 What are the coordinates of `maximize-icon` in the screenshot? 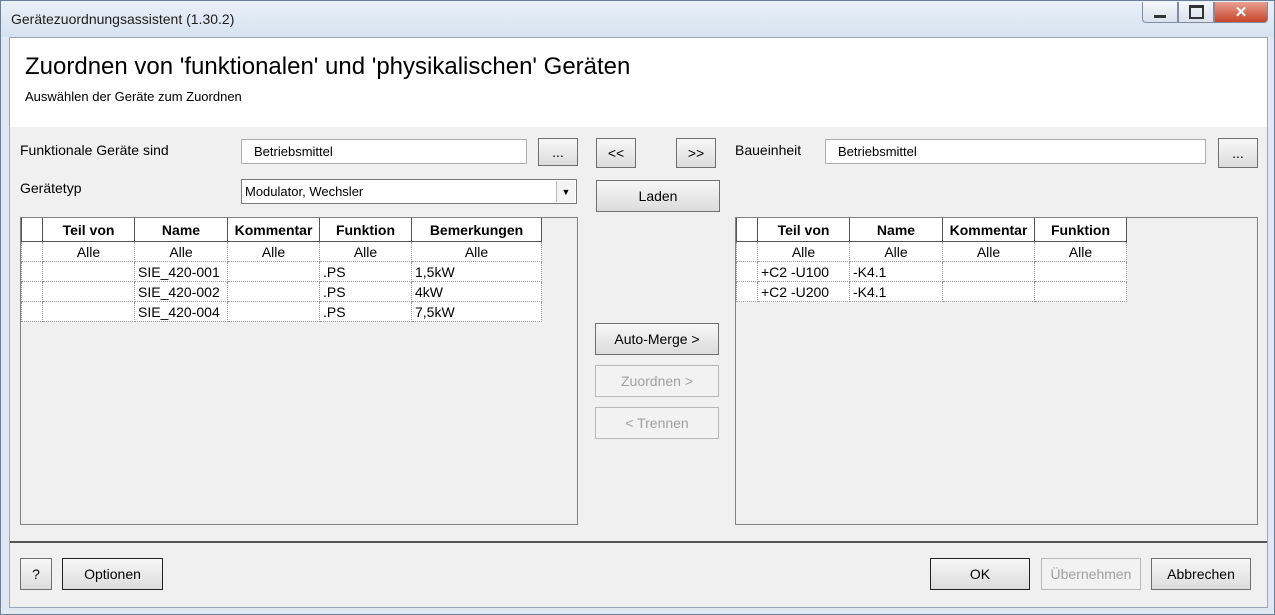 It's located at (1196, 12).